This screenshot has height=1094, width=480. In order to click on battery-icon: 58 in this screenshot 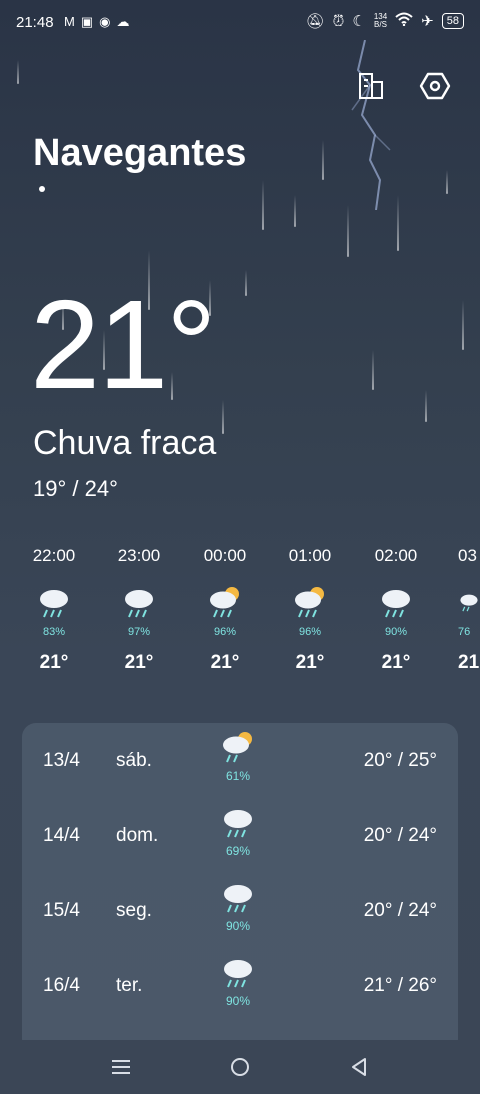, I will do `click(452, 21)`.